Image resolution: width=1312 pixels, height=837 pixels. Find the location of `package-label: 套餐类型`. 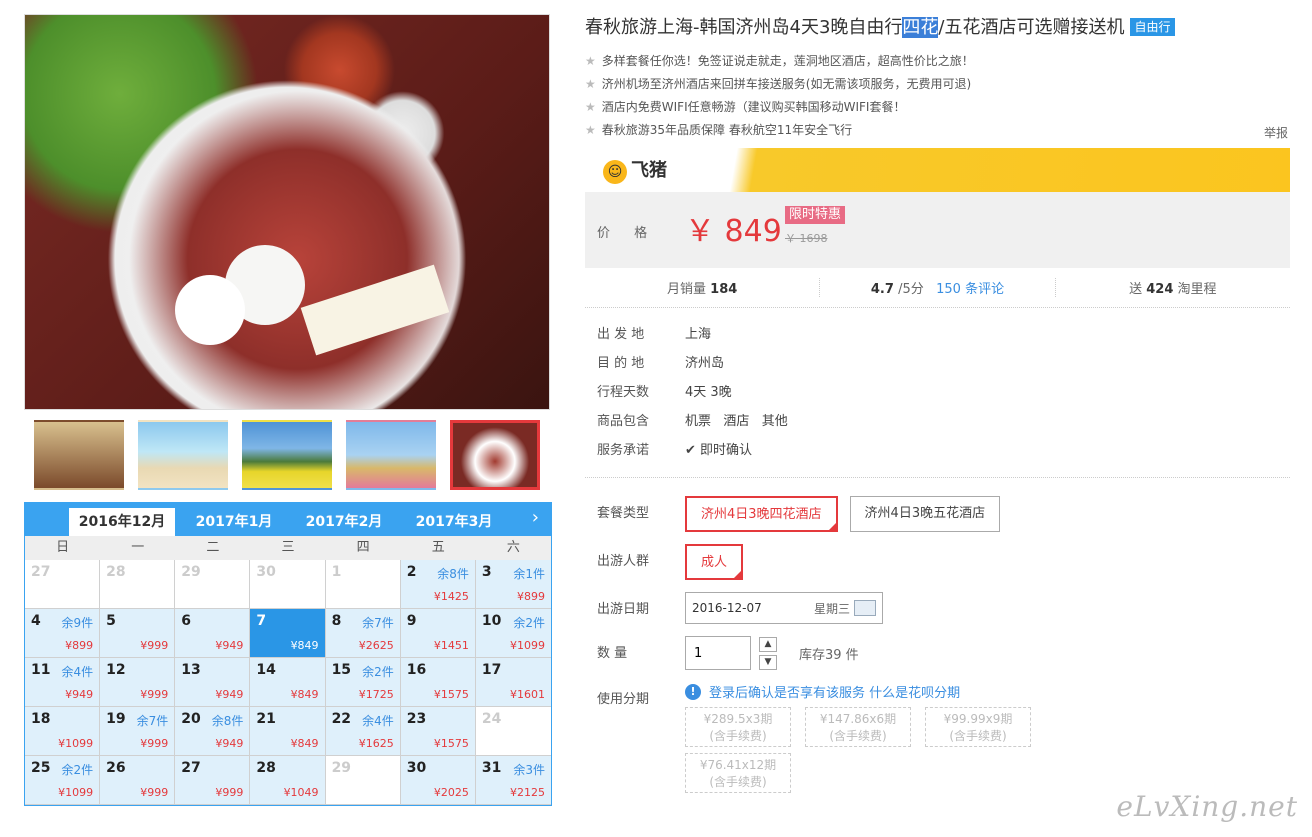

package-label: 套餐类型 is located at coordinates (623, 513).